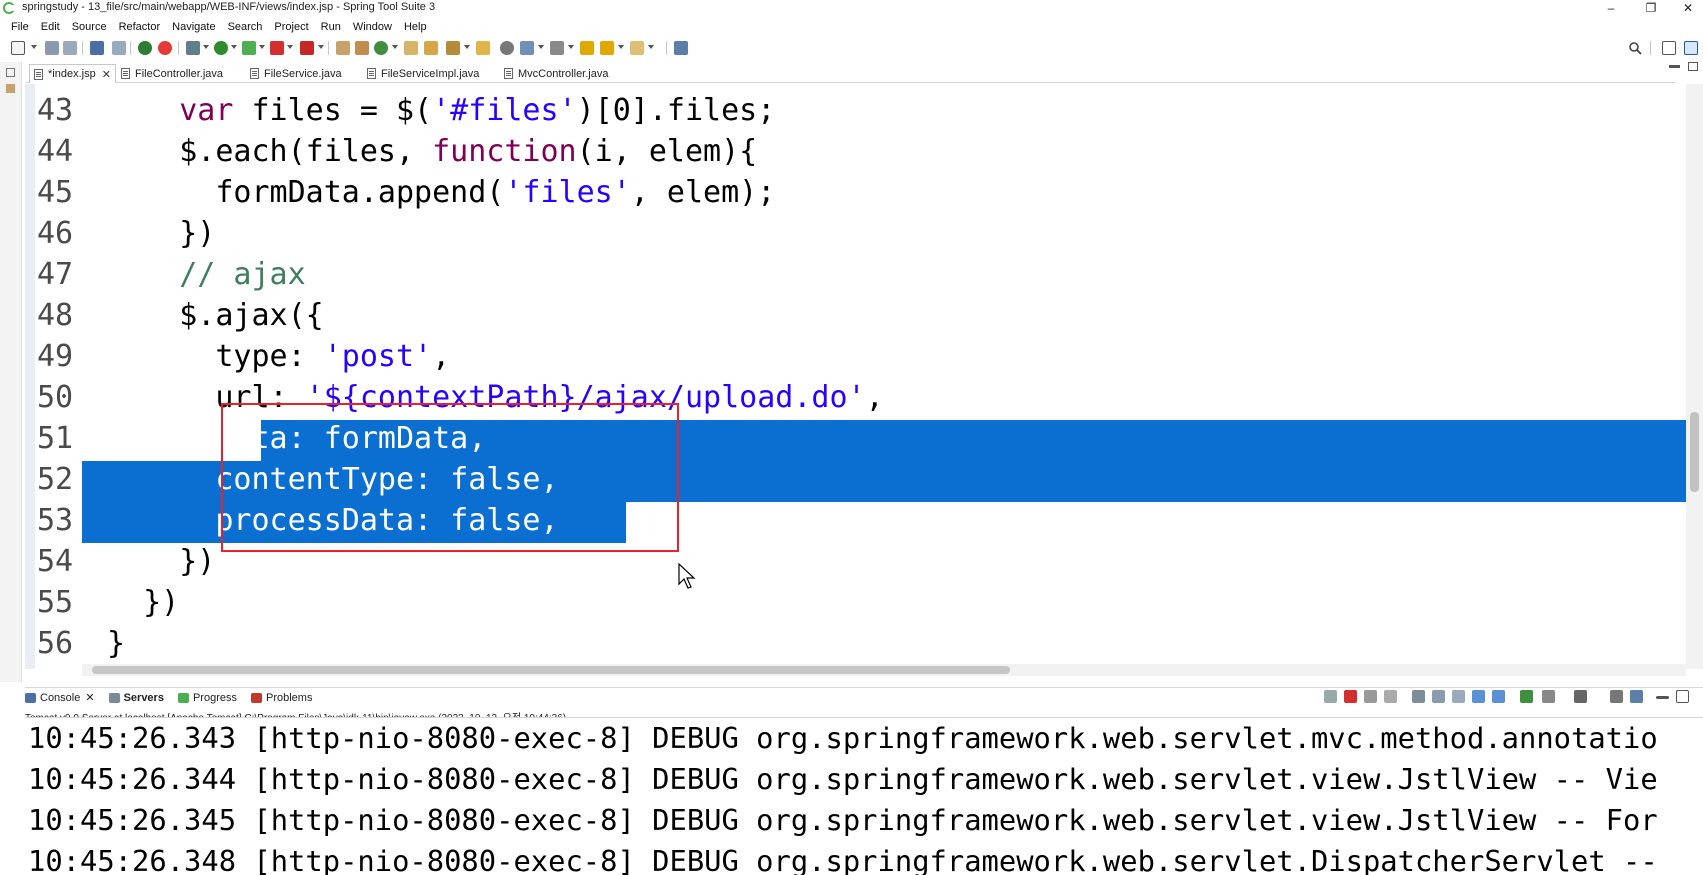 The width and height of the screenshot is (1703, 875). What do you see at coordinates (343, 48) in the screenshot?
I see `new-java-project-icon` at bounding box center [343, 48].